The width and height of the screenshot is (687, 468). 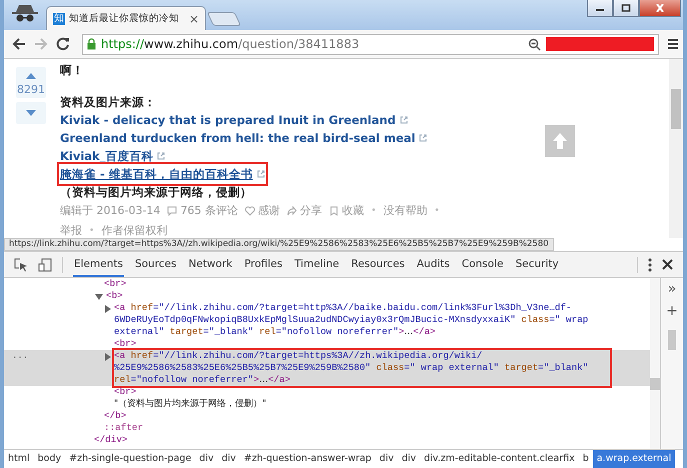 I want to click on maximize-icon, so click(x=626, y=8).